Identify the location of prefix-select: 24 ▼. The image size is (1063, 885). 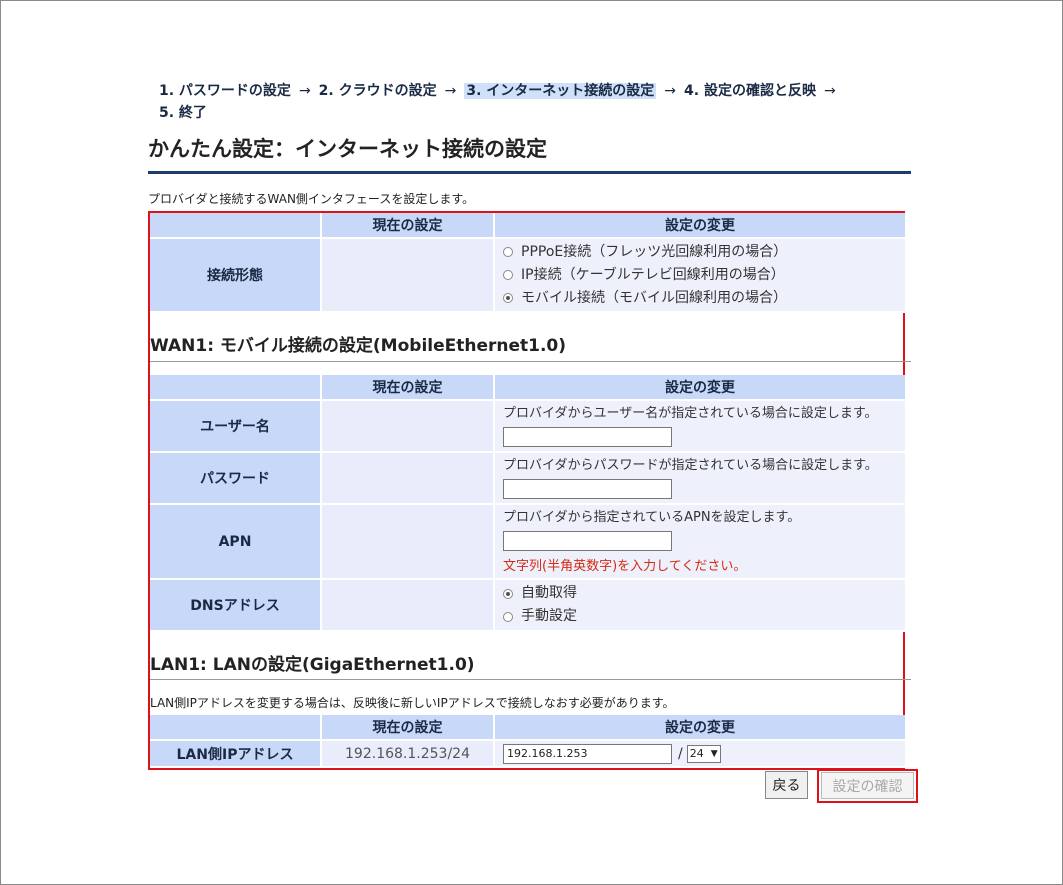
(703, 753).